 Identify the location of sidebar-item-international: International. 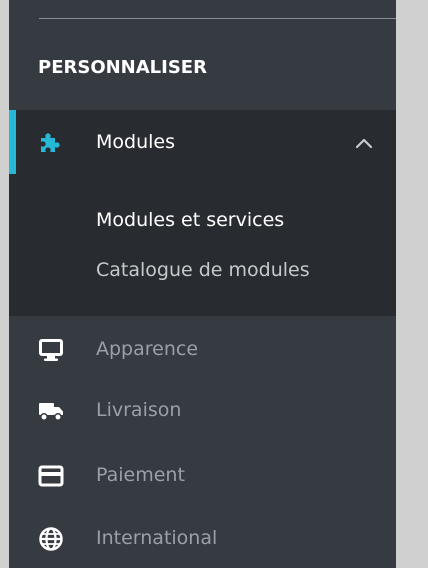
(202, 539).